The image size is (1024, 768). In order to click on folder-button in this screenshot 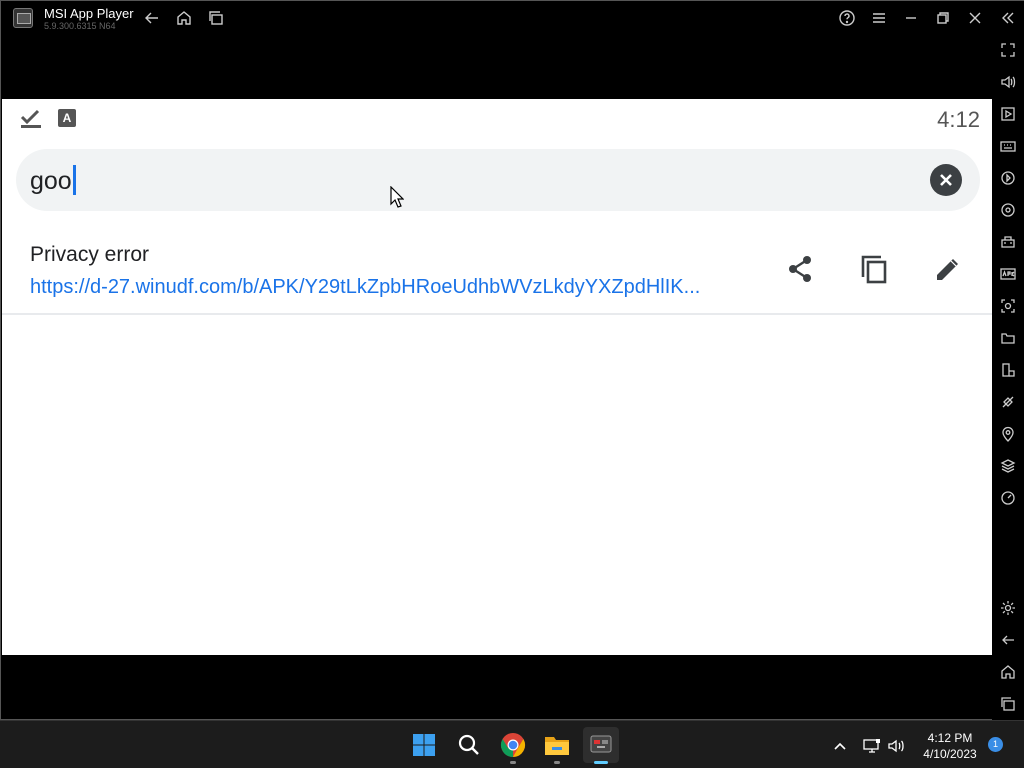, I will do `click(1008, 338)`.